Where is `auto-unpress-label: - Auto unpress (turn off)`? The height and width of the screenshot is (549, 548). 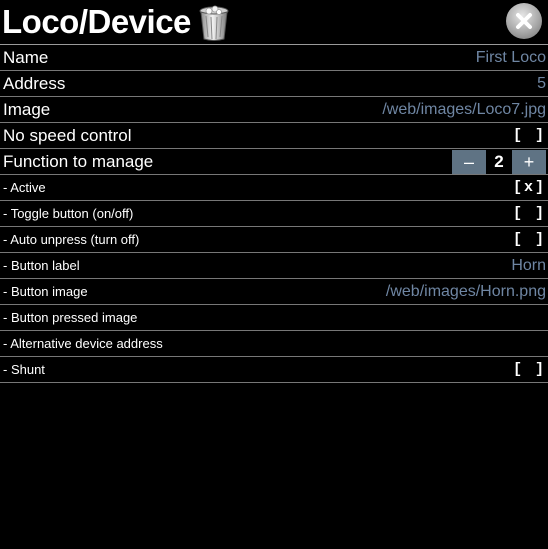
auto-unpress-label: - Auto unpress (turn off) is located at coordinates (71, 239).